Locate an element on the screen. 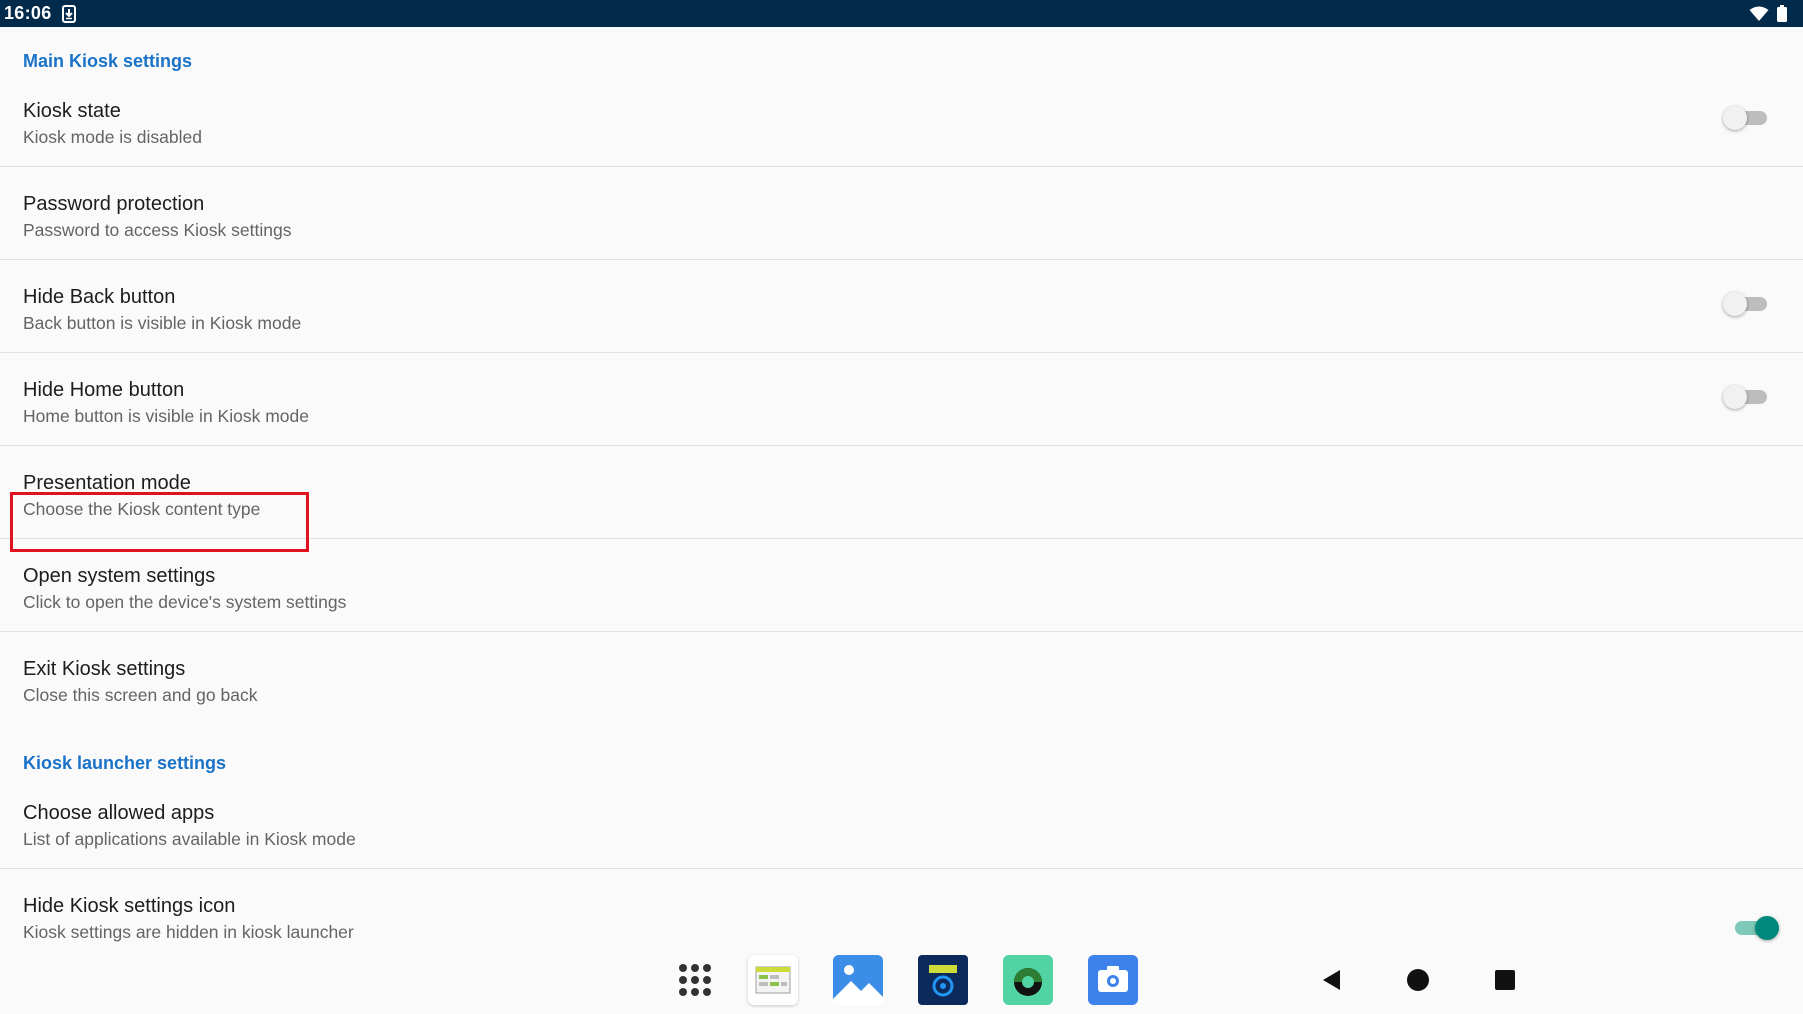  section-header-launcher: Kiosk launcher settings is located at coordinates (125, 763).